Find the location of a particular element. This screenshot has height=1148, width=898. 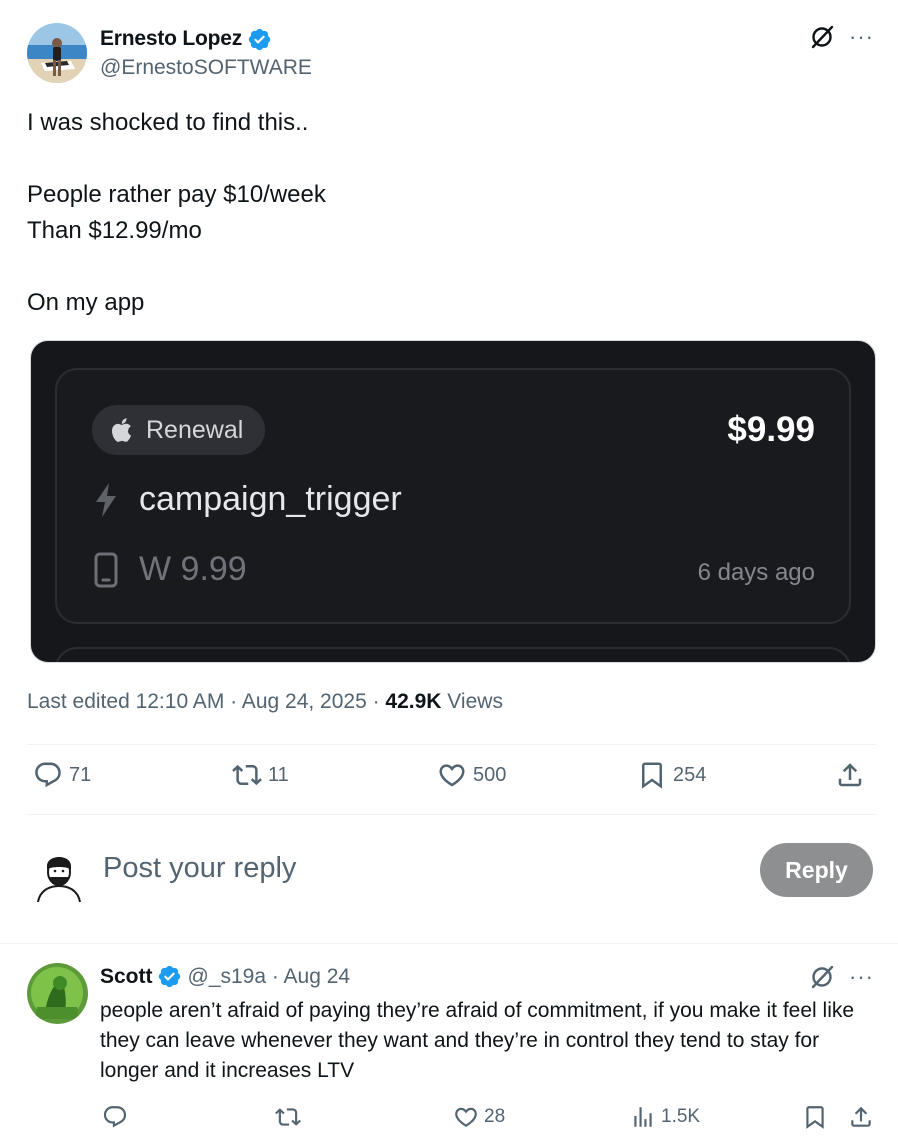

renewal-pill: Renewal is located at coordinates (179, 430).